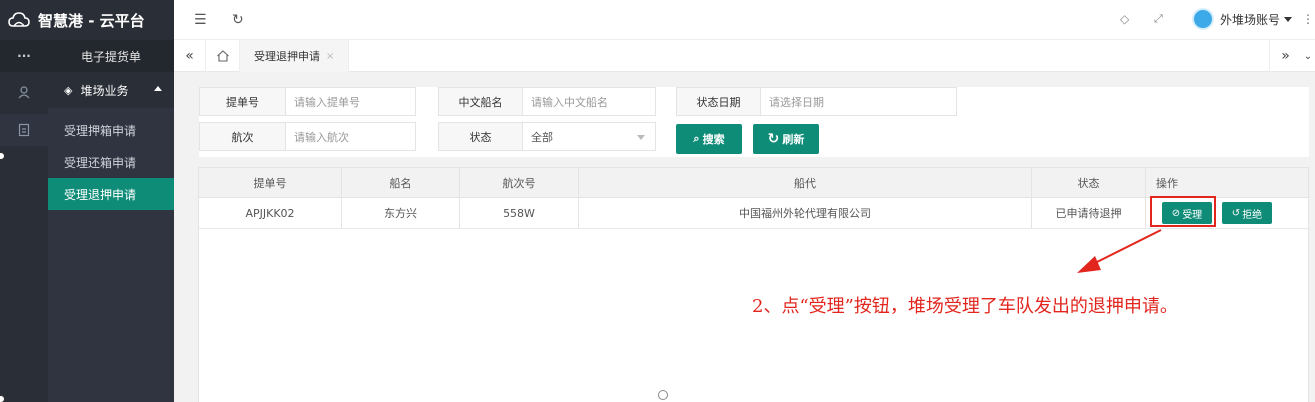 This screenshot has width=1315, height=402. What do you see at coordinates (401, 183) in the screenshot?
I see `column-header-ship: 船名` at bounding box center [401, 183].